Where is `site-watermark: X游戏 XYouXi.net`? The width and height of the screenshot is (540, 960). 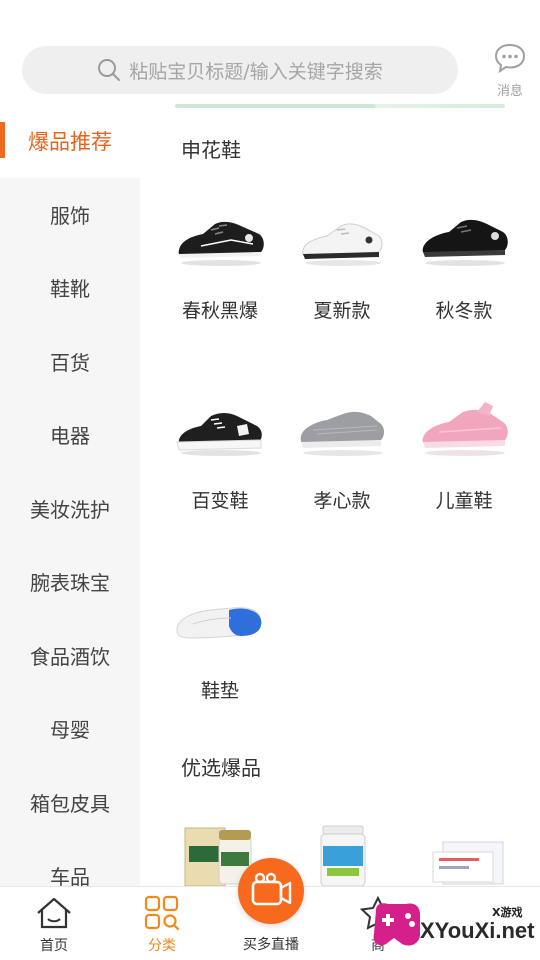
site-watermark: X游戏 XYouXi.net is located at coordinates (451, 924).